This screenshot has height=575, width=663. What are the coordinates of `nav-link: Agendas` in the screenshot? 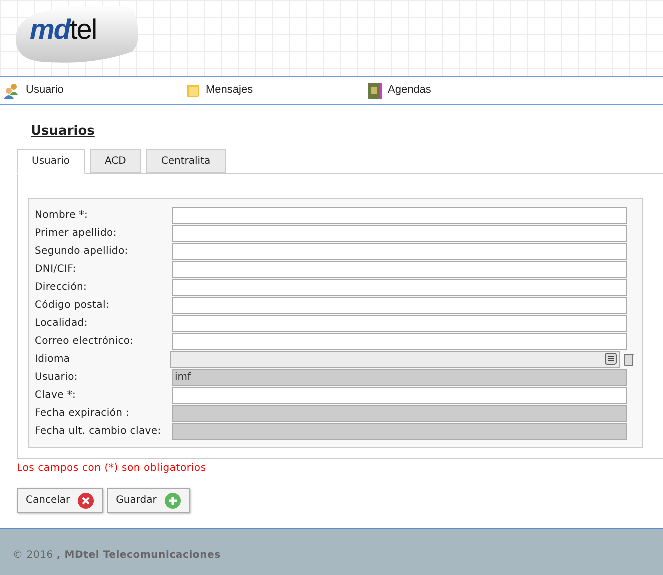 It's located at (398, 90).